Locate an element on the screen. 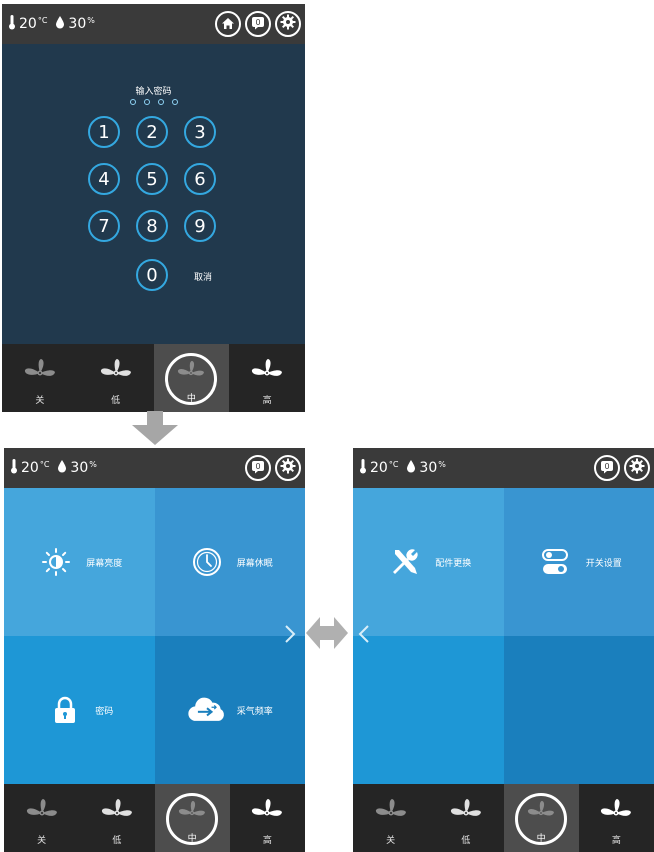  lock-icon is located at coordinates (65, 710).